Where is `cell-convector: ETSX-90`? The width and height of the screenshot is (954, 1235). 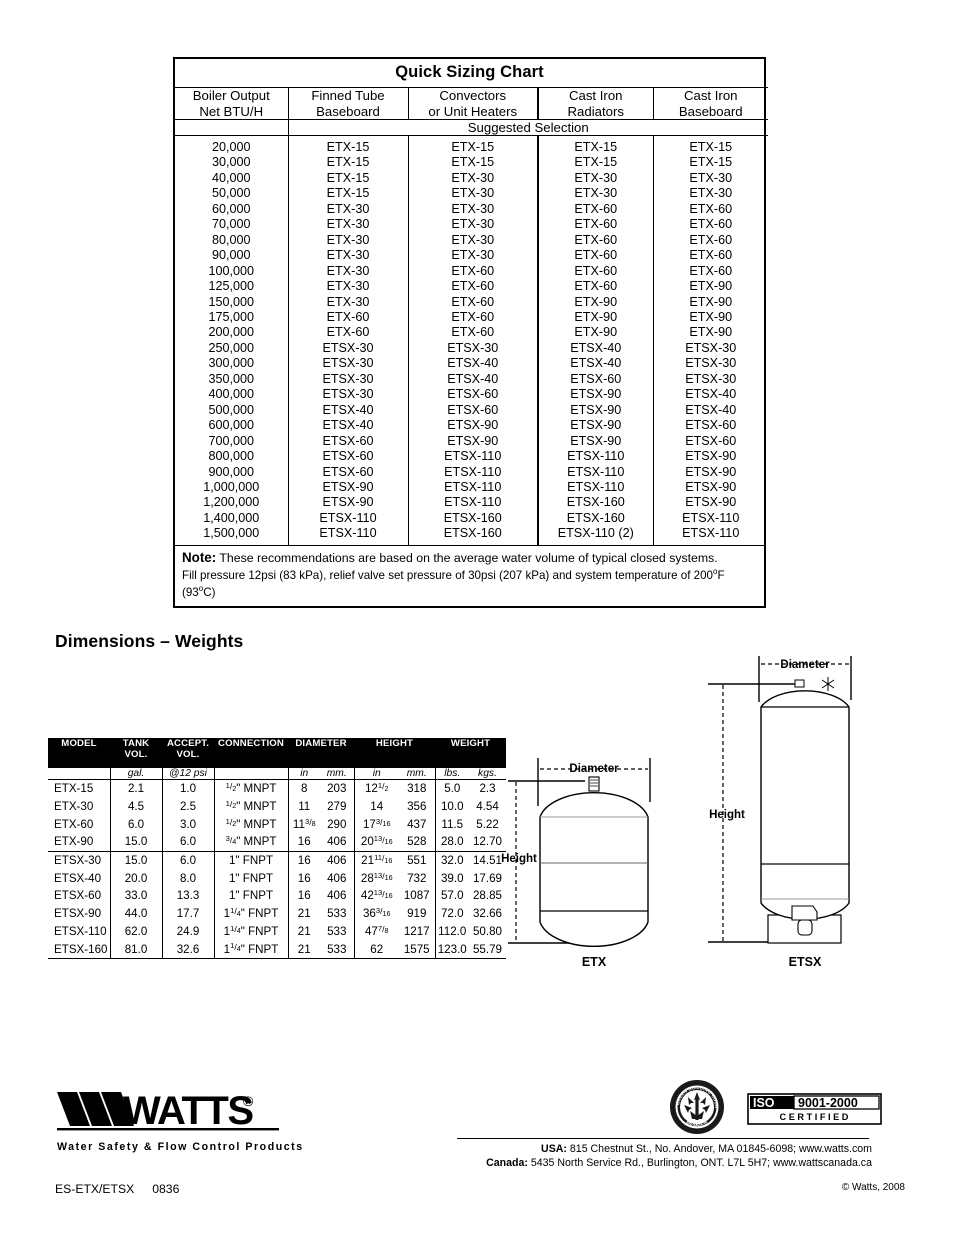 cell-convector: ETSX-90 is located at coordinates (472, 426).